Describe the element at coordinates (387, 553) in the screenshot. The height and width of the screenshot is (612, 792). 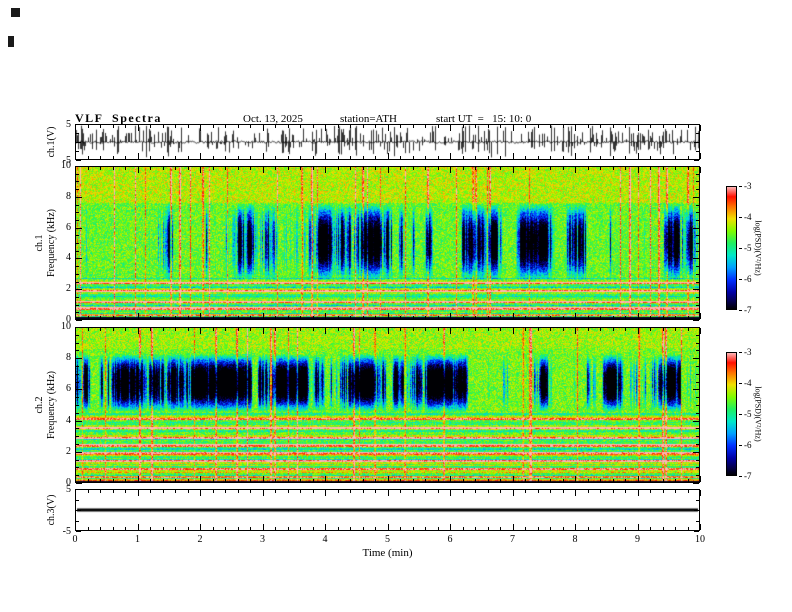
I see `time-axis-label: Time (min)` at that location.